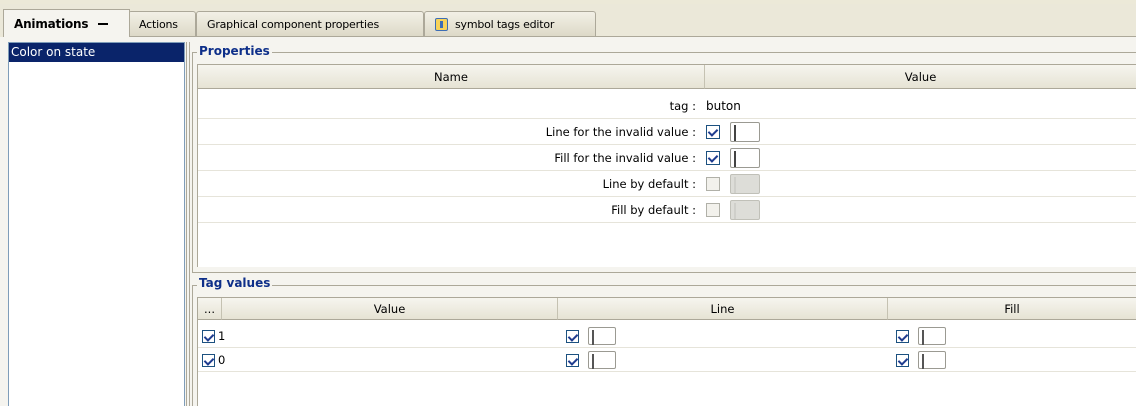  What do you see at coordinates (221, 360) in the screenshot?
I see `tag-value-text: 0` at bounding box center [221, 360].